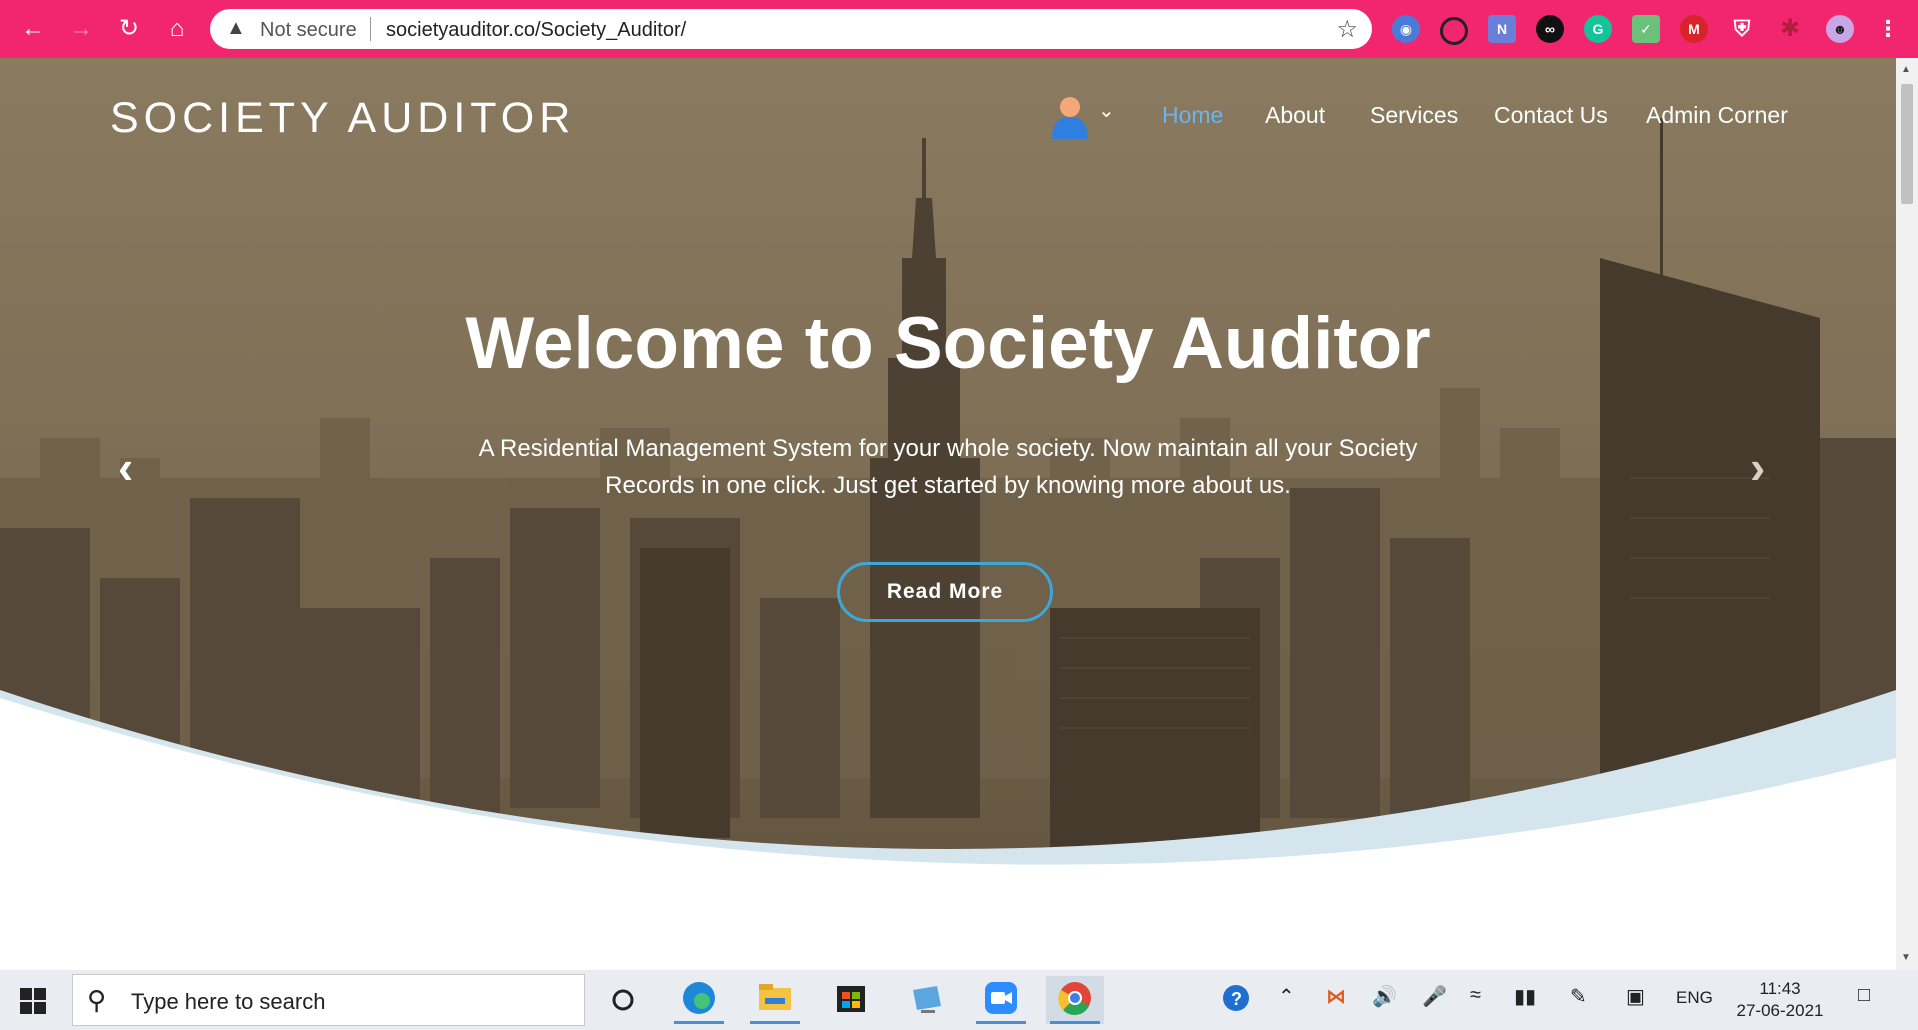 The height and width of the screenshot is (1030, 1918). I want to click on microsoft-store-icon, so click(851, 1000).